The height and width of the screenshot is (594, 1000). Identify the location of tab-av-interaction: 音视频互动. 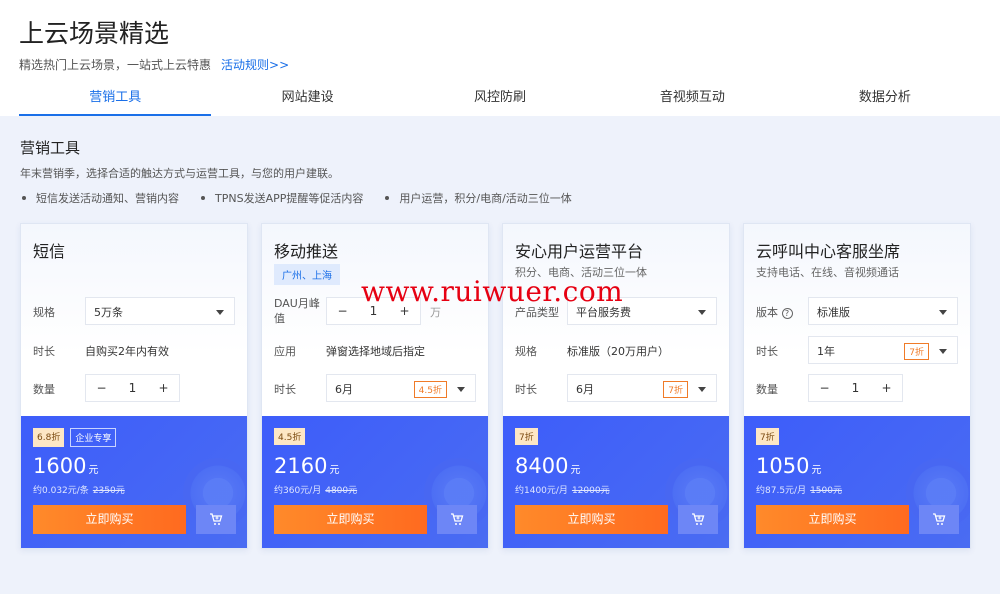
(692, 101).